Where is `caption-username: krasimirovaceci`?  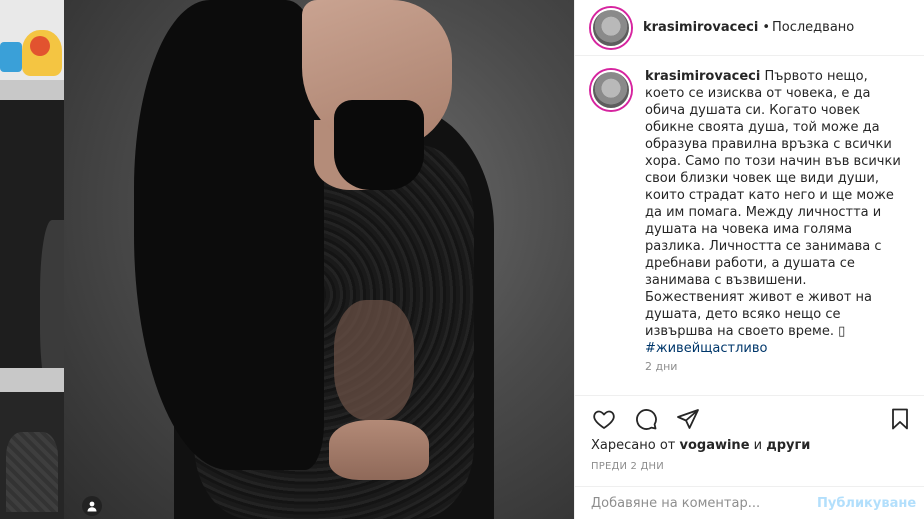
caption-username: krasimirovaceci is located at coordinates (702, 76).